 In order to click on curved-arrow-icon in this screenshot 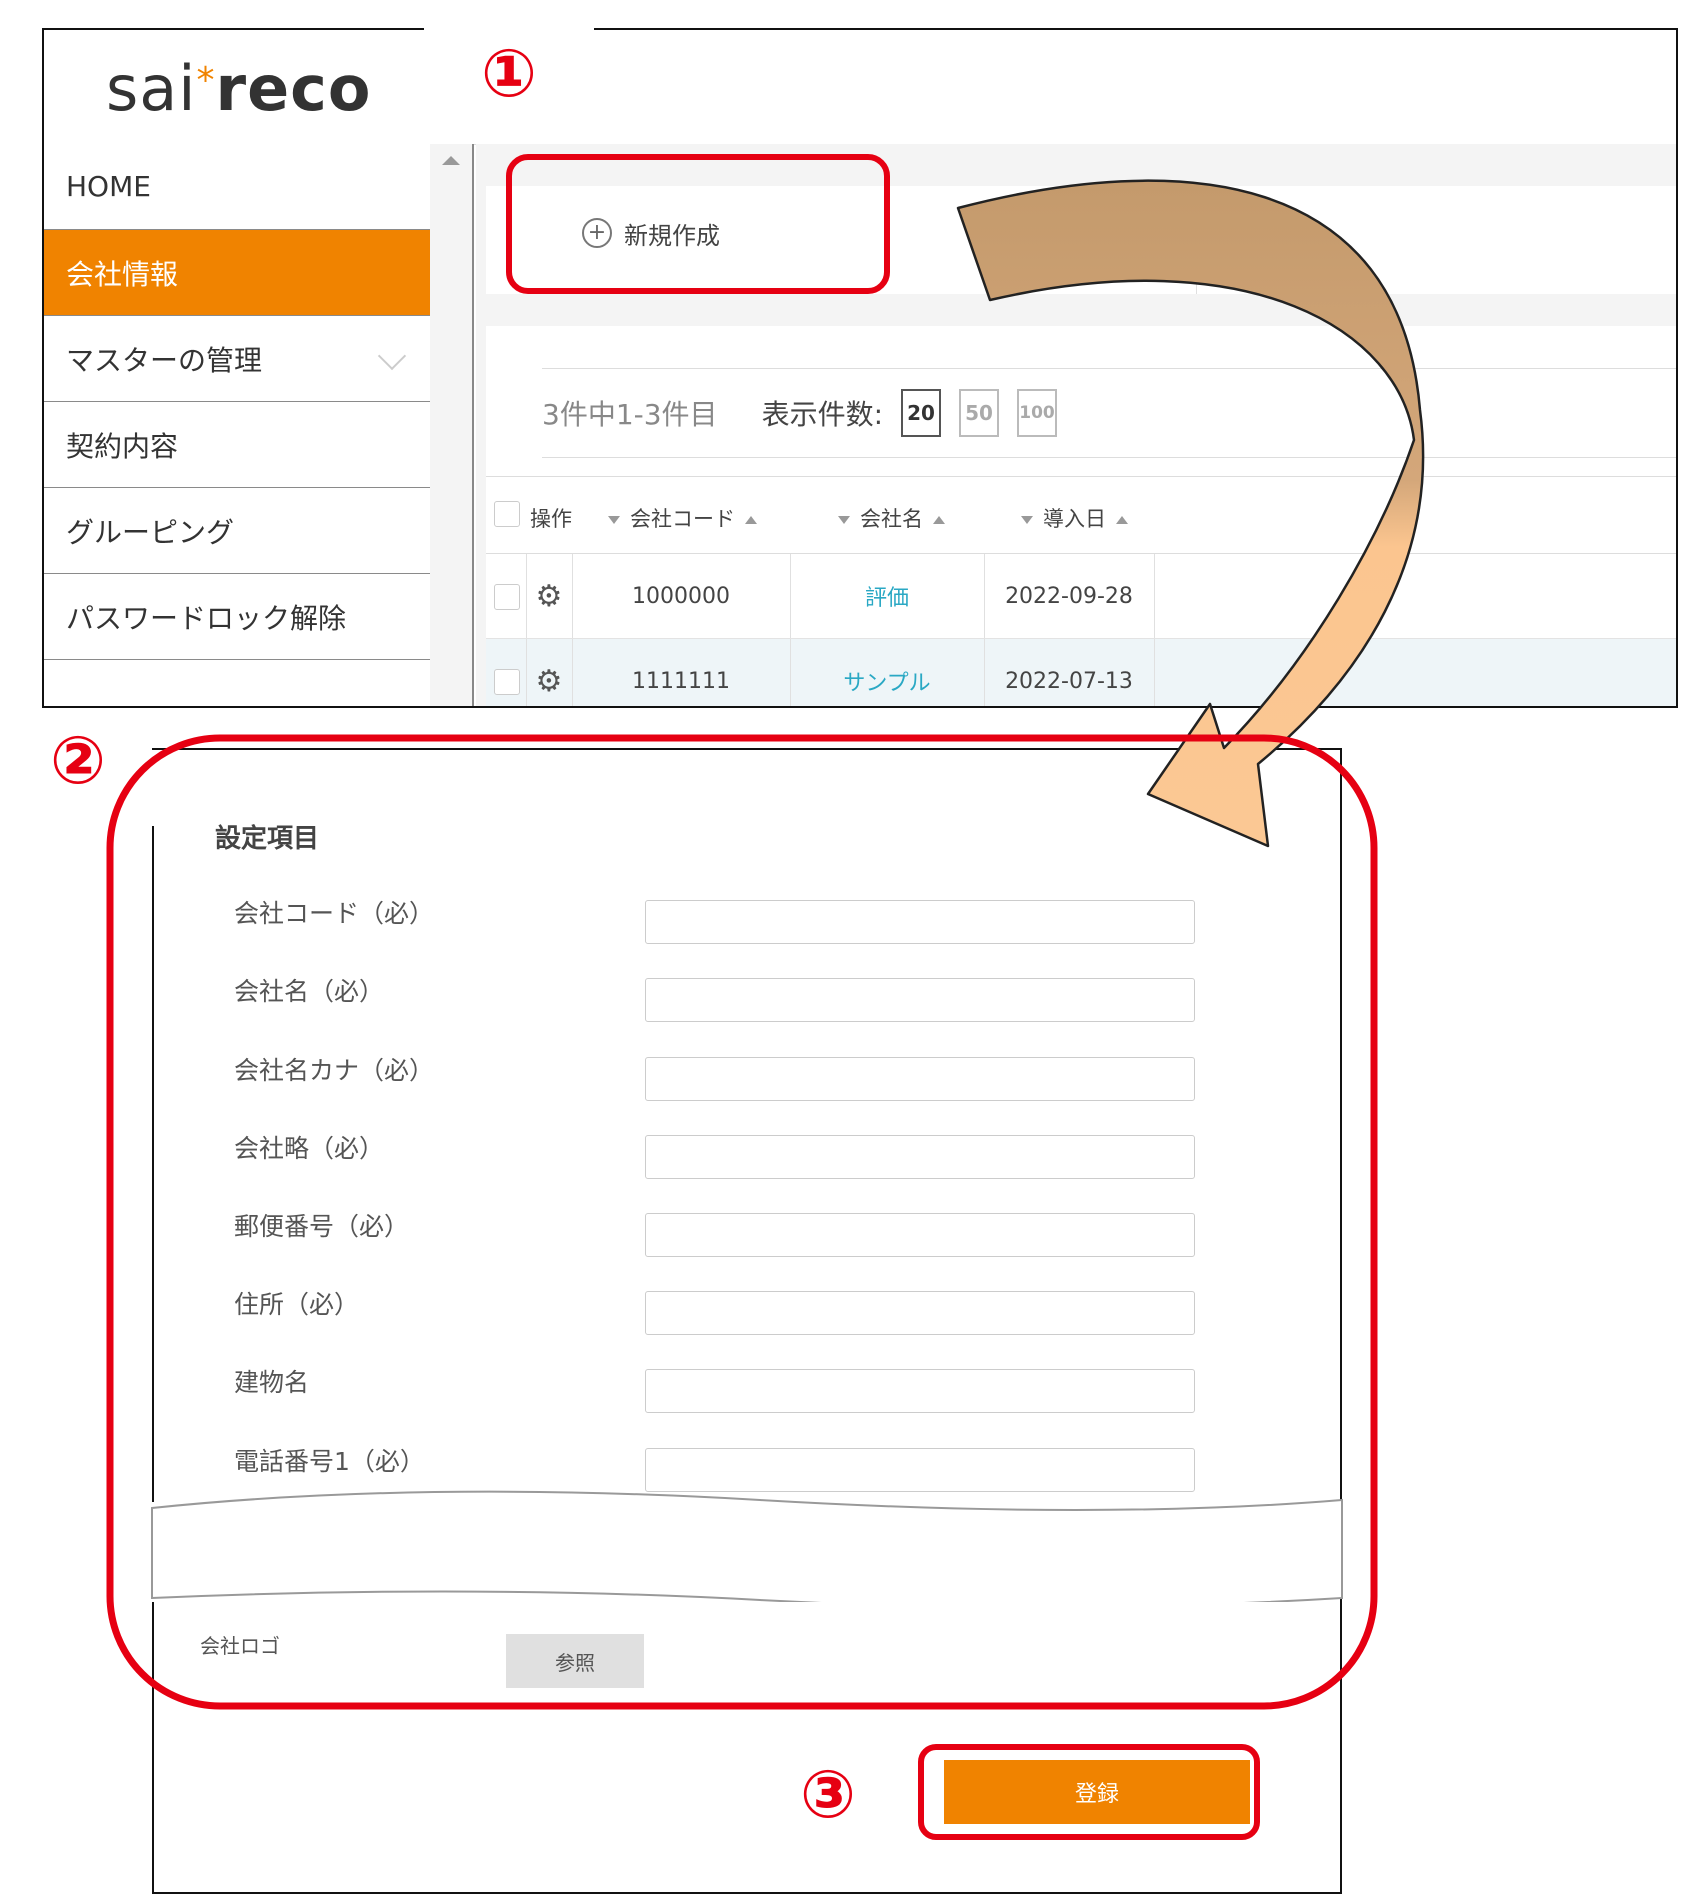, I will do `click(1190, 513)`.